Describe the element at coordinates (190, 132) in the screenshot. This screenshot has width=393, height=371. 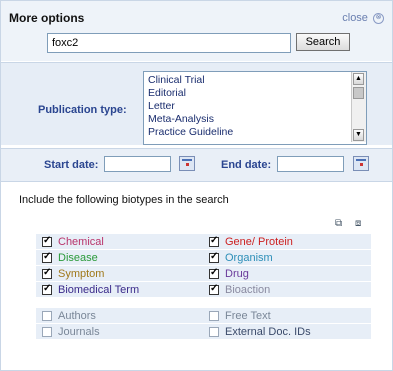
I see `publication-option: Practice Guideline` at that location.